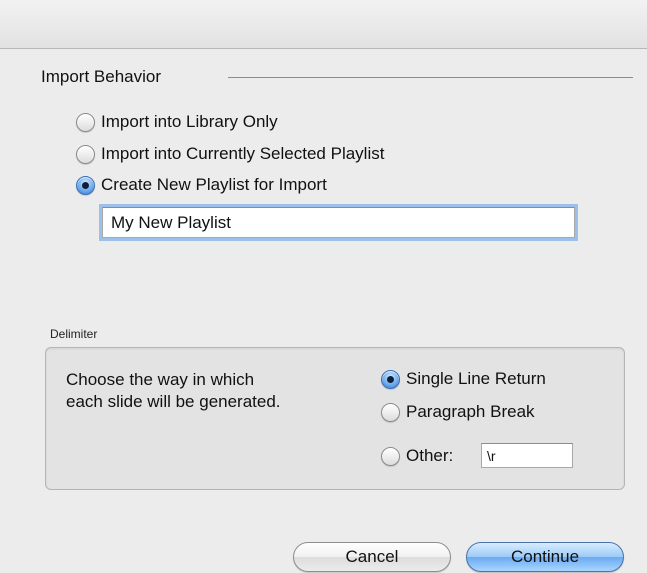 This screenshot has width=647, height=573. What do you see at coordinates (430, 77) in the screenshot?
I see `section-divider` at bounding box center [430, 77].